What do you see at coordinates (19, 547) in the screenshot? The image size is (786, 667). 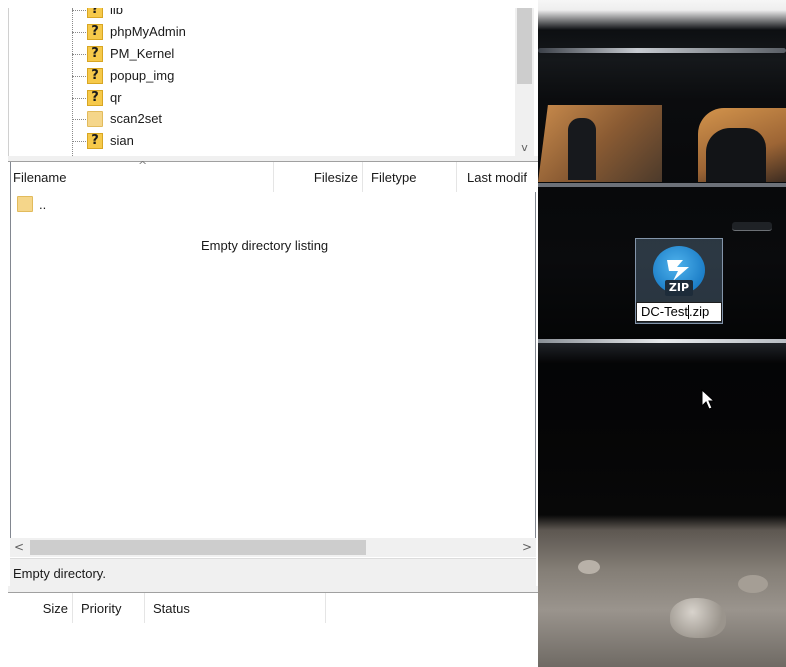 I see `scroll-left-arrow-icon: <` at bounding box center [19, 547].